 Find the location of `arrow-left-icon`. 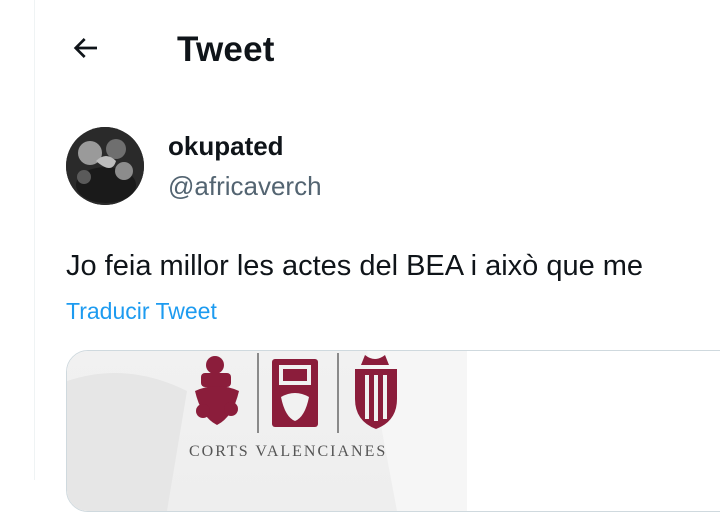

arrow-left-icon is located at coordinates (85, 50).